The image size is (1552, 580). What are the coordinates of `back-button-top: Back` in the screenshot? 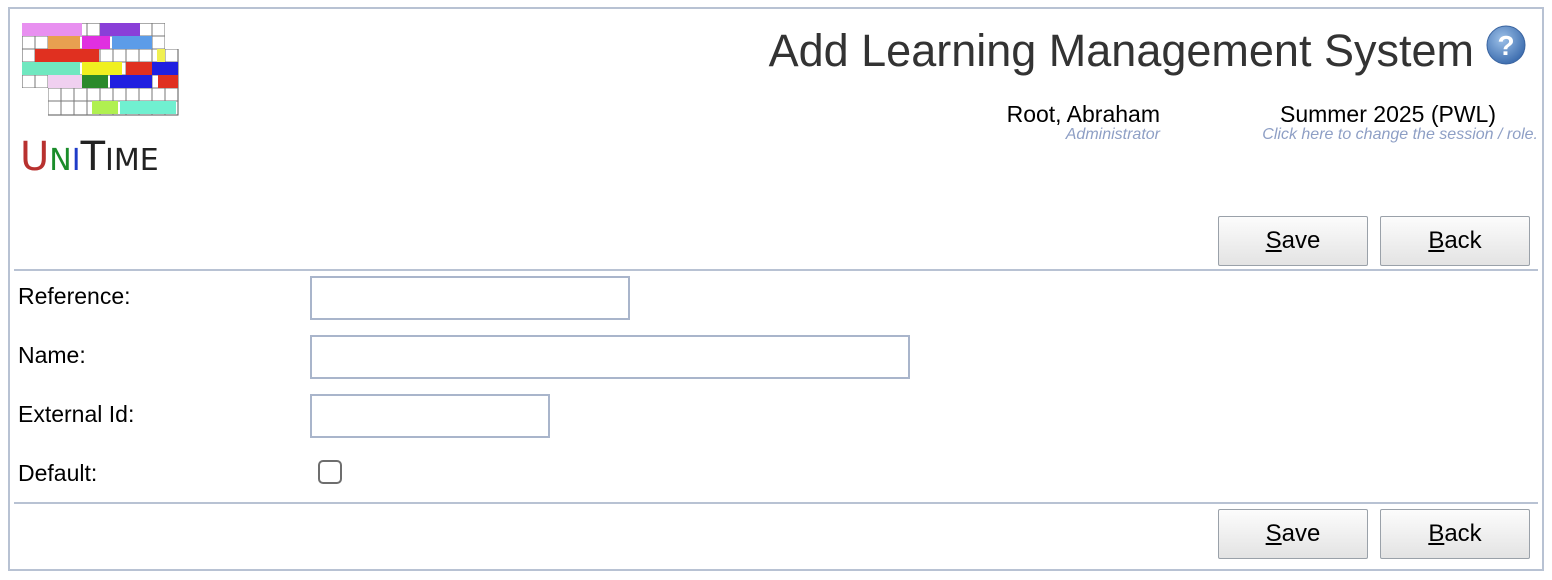 It's located at (1455, 241).